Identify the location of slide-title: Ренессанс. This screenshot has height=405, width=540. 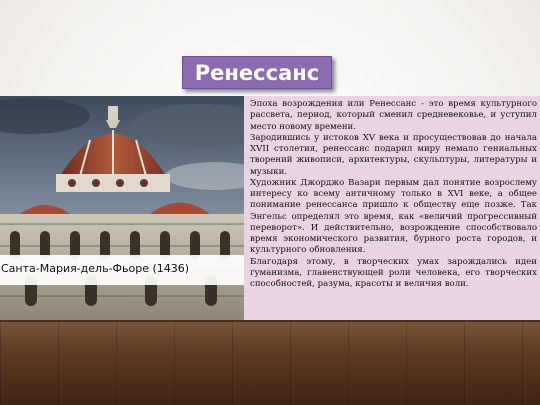
(257, 72).